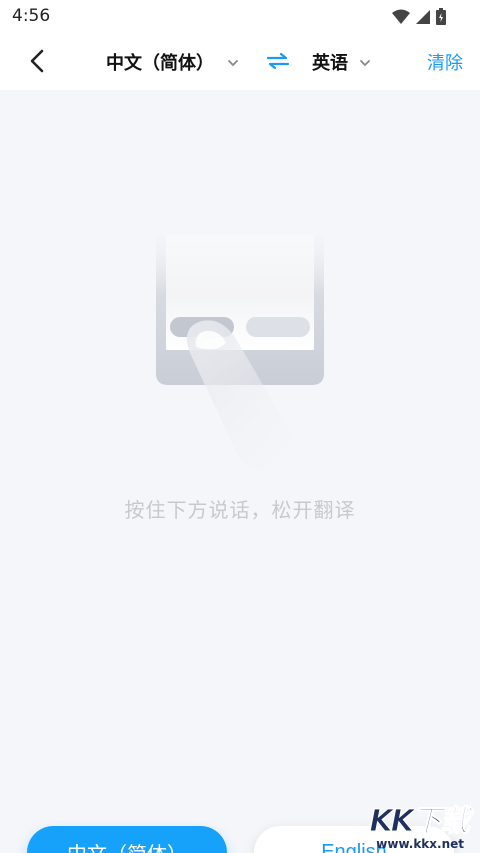 The height and width of the screenshot is (853, 480). I want to click on watermark-logo: KK下载, so click(419, 822).